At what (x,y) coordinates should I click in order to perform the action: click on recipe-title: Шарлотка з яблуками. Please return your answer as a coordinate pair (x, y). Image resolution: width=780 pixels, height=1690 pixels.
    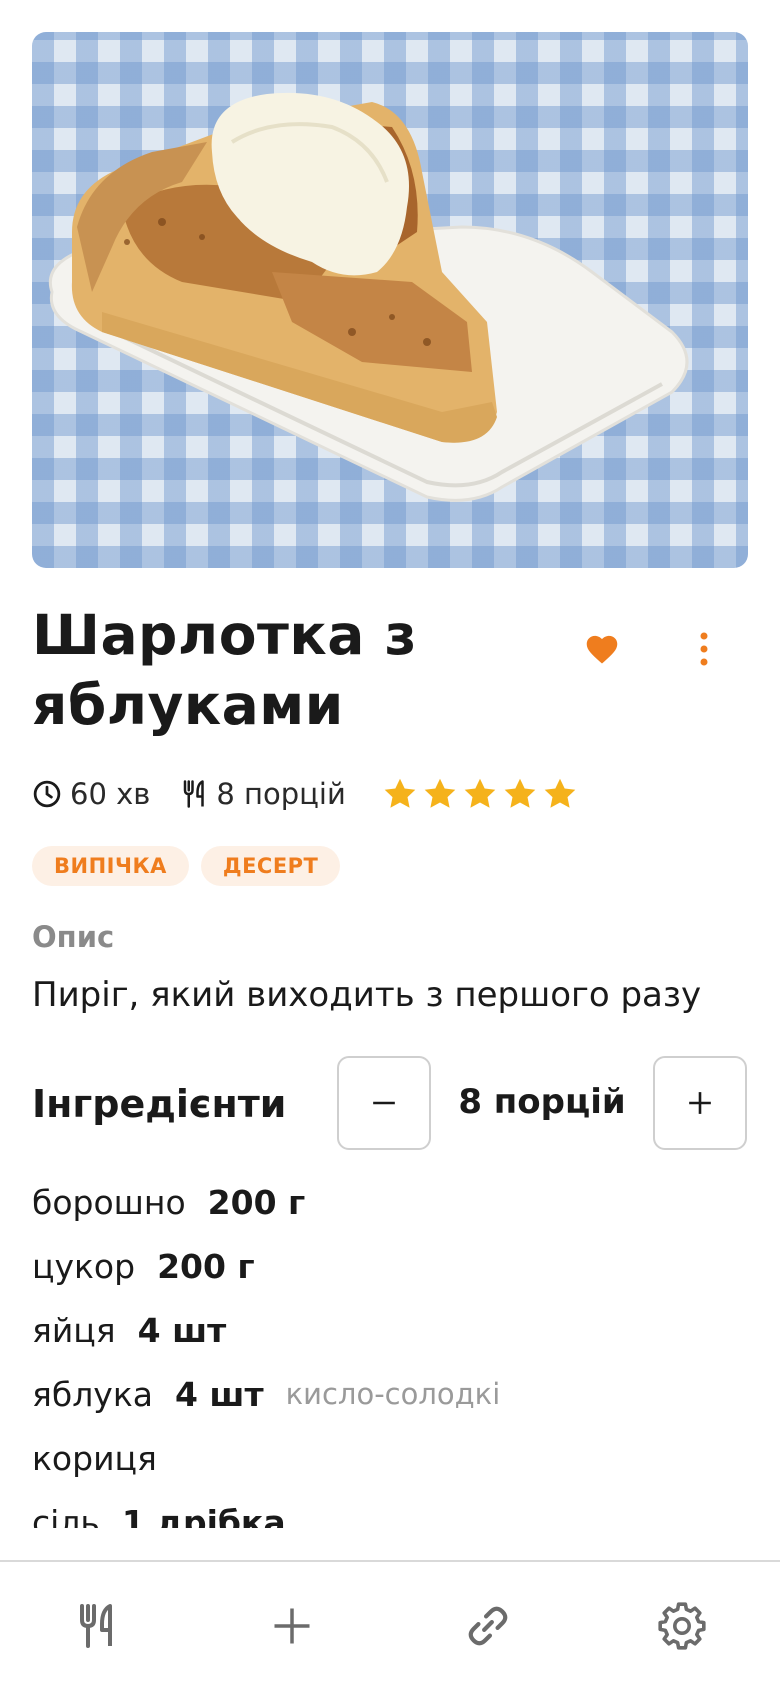
    Looking at the image, I should click on (224, 670).